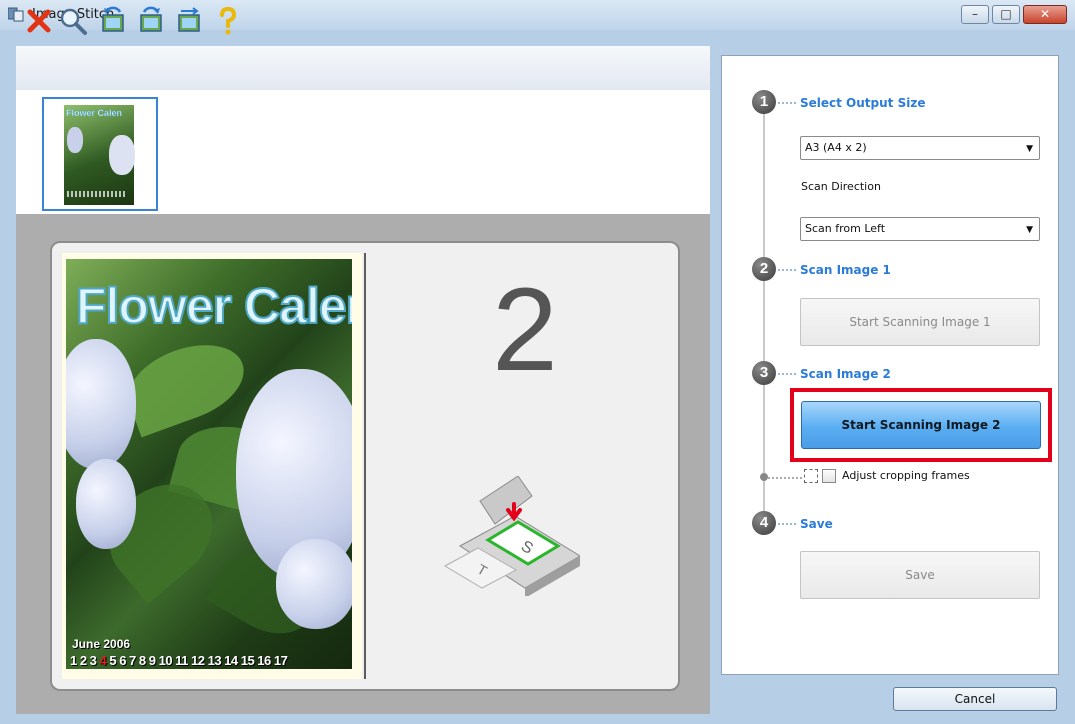 This screenshot has height=724, width=1075. What do you see at coordinates (845, 270) in the screenshot?
I see `step-2-label: Scan Image 1` at bounding box center [845, 270].